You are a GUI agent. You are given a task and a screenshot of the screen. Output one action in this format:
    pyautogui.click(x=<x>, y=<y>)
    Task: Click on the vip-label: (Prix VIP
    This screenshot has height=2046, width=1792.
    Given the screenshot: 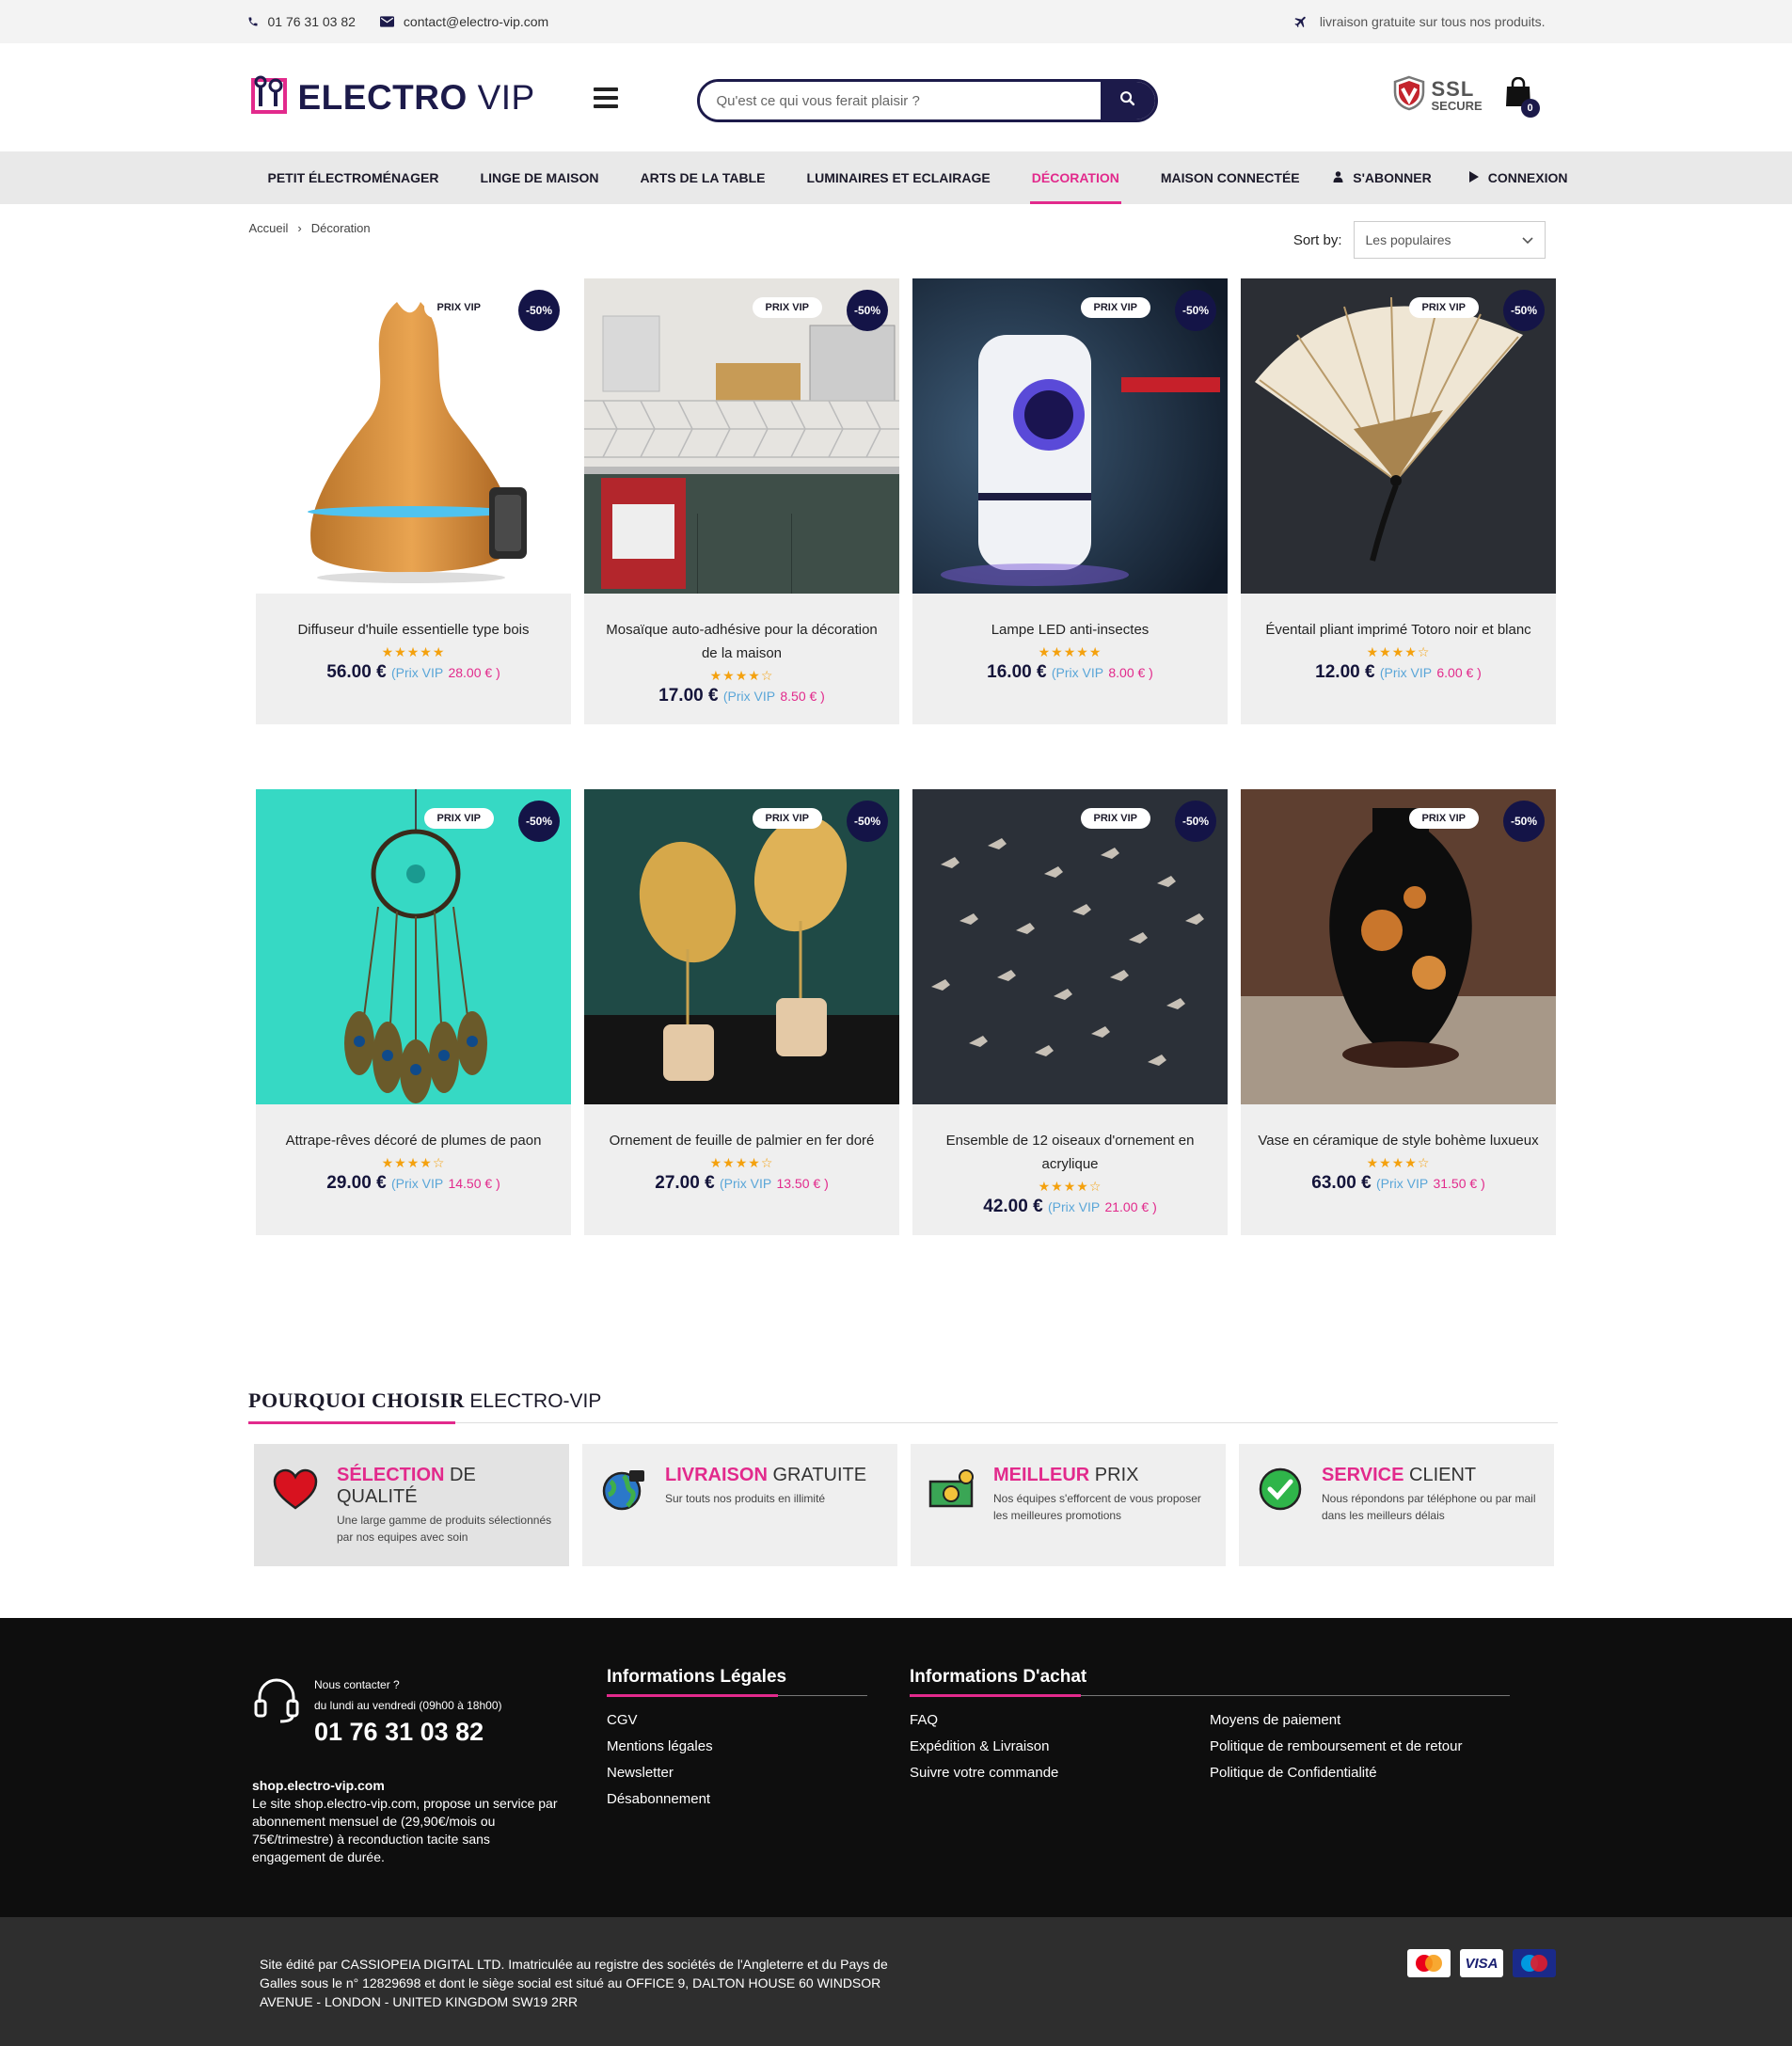 What is the action you would take?
    pyautogui.click(x=746, y=1183)
    